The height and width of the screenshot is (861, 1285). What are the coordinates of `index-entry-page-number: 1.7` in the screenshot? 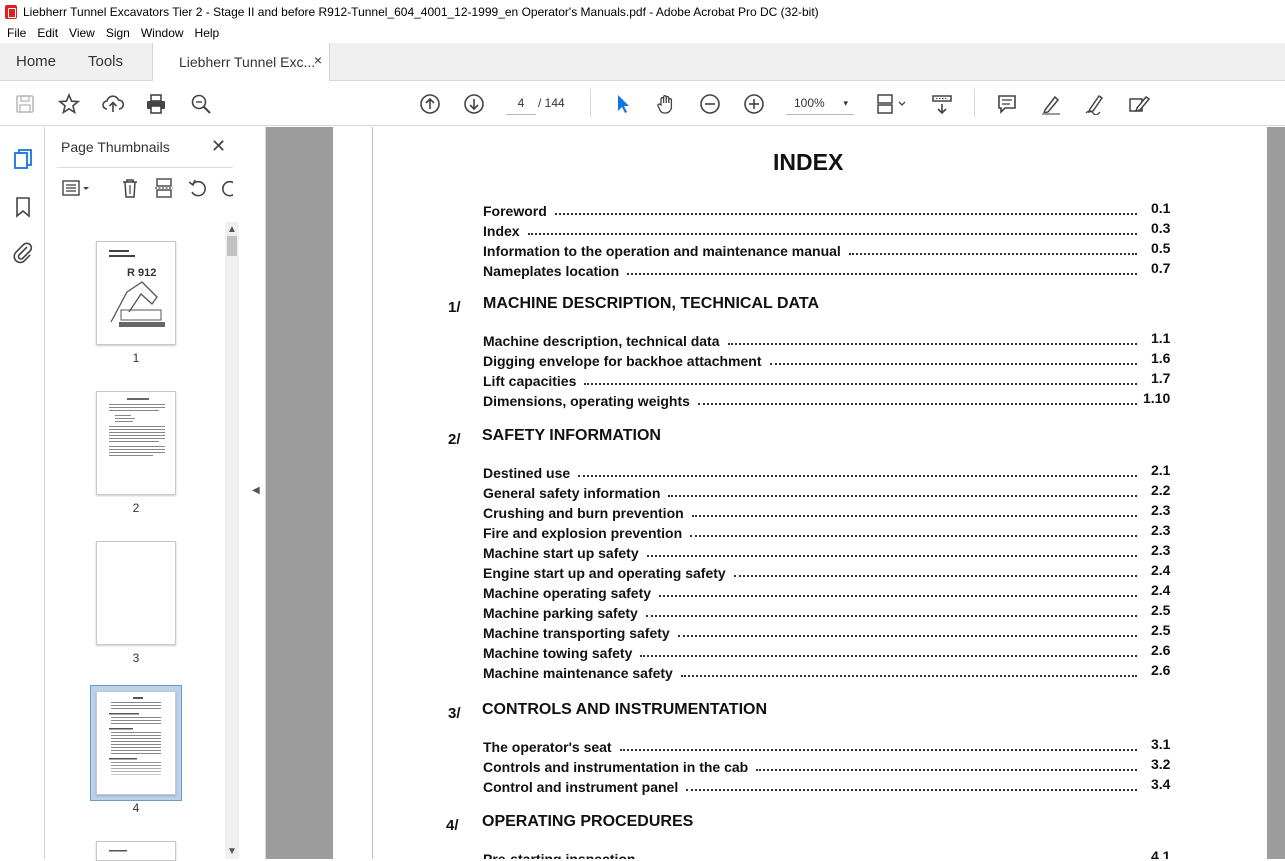 It's located at (1161, 378).